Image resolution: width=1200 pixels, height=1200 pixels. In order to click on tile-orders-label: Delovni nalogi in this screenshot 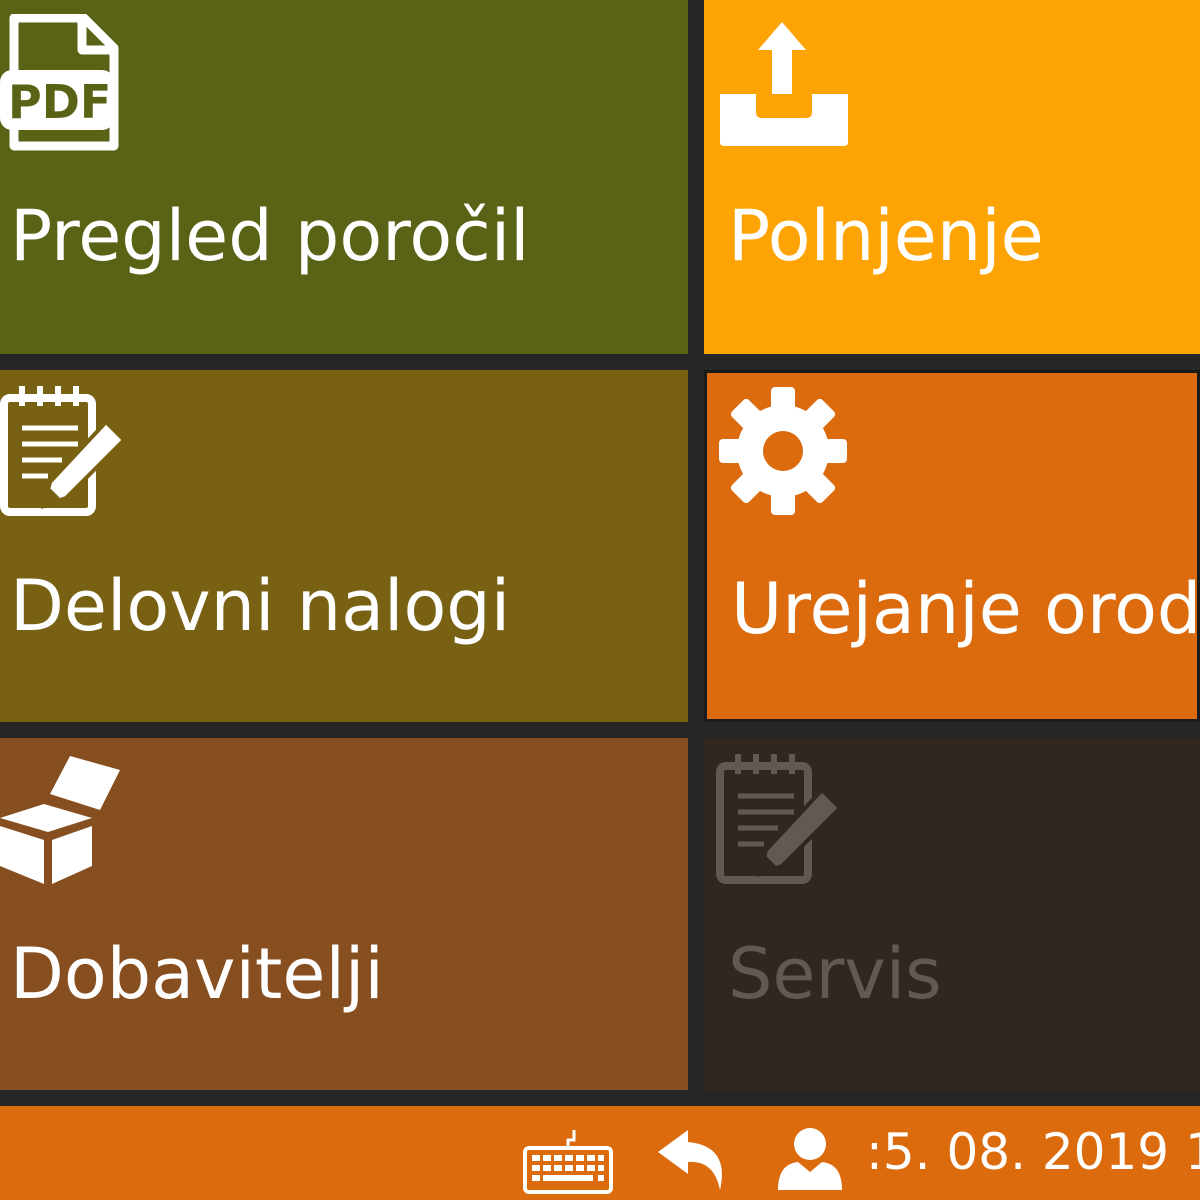, I will do `click(260, 606)`.